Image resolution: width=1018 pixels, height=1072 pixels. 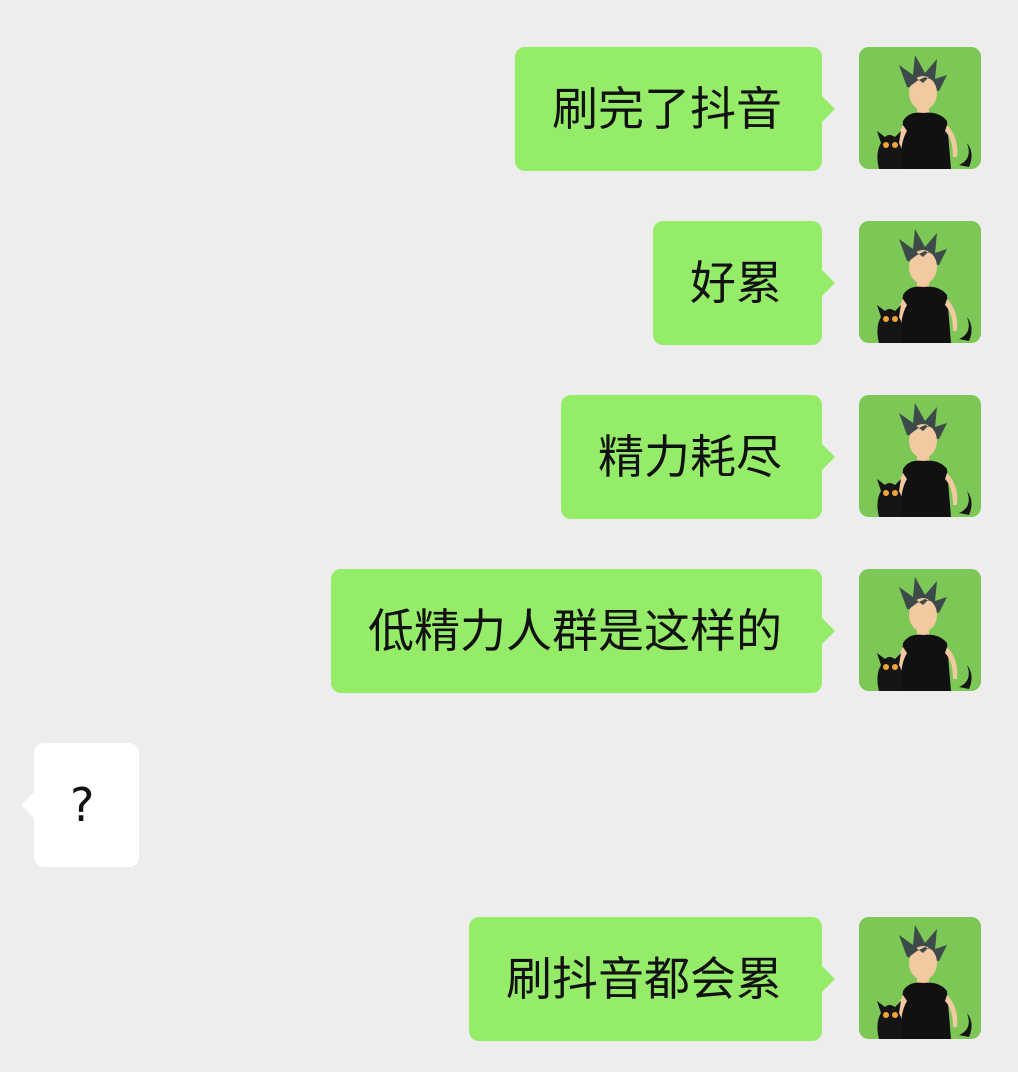 What do you see at coordinates (509, 283) in the screenshot?
I see `message-row-sent: 好累` at bounding box center [509, 283].